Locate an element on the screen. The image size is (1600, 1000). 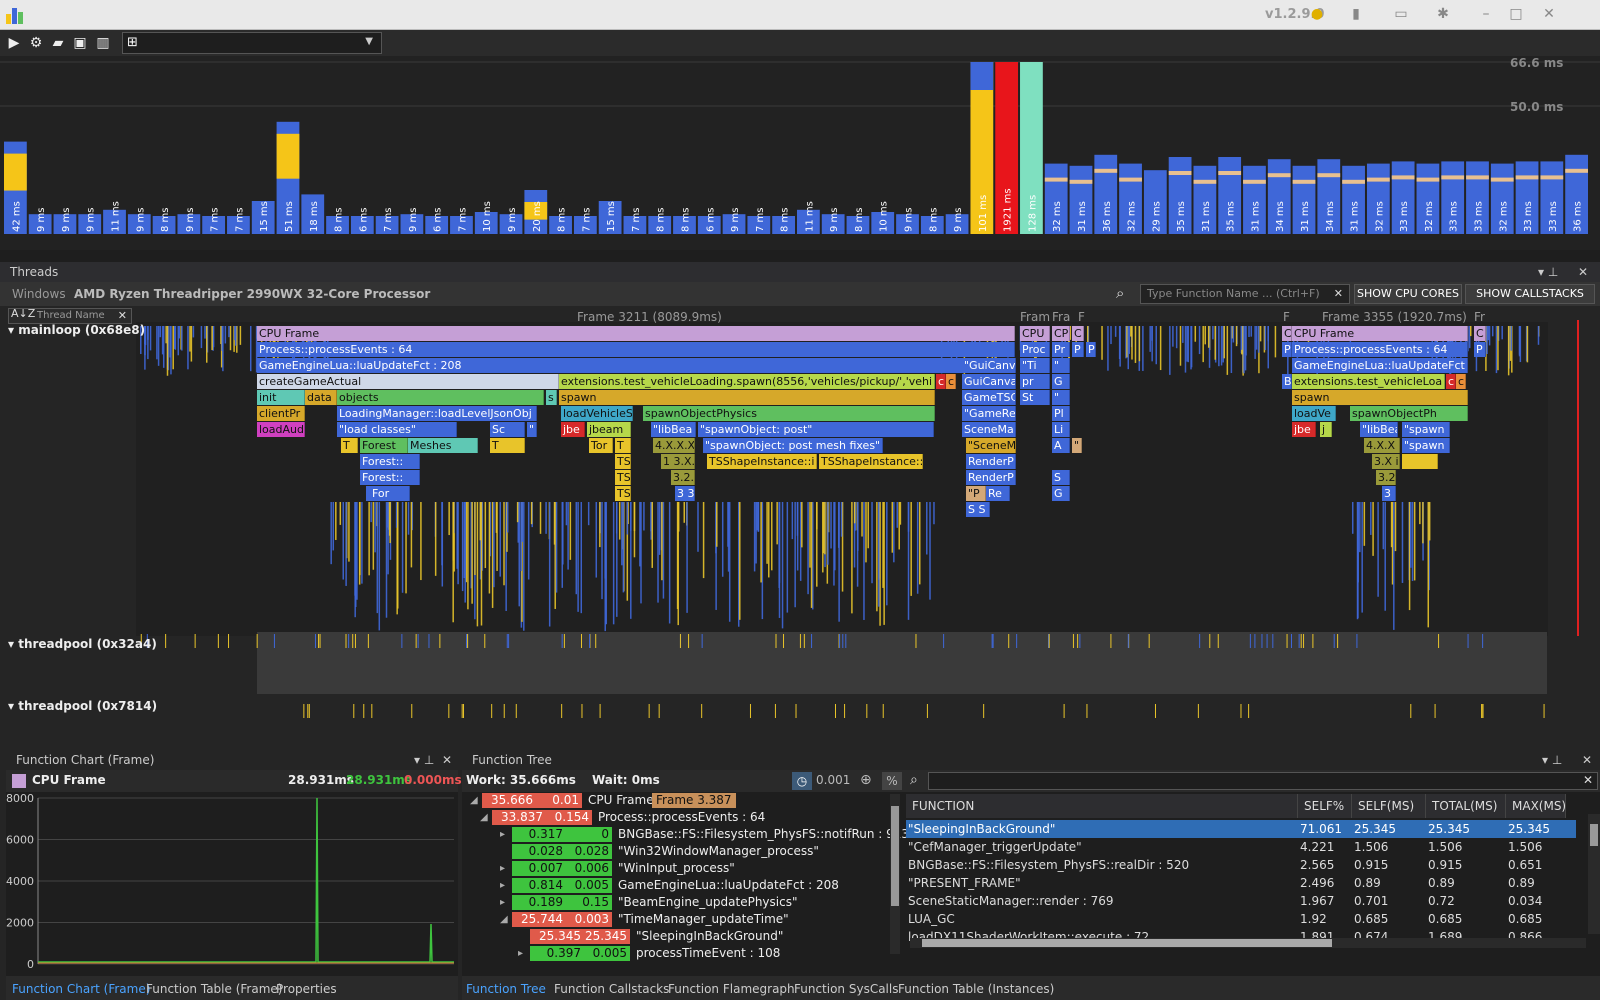
flame-load-classes: "load classes" is located at coordinates (397, 429).